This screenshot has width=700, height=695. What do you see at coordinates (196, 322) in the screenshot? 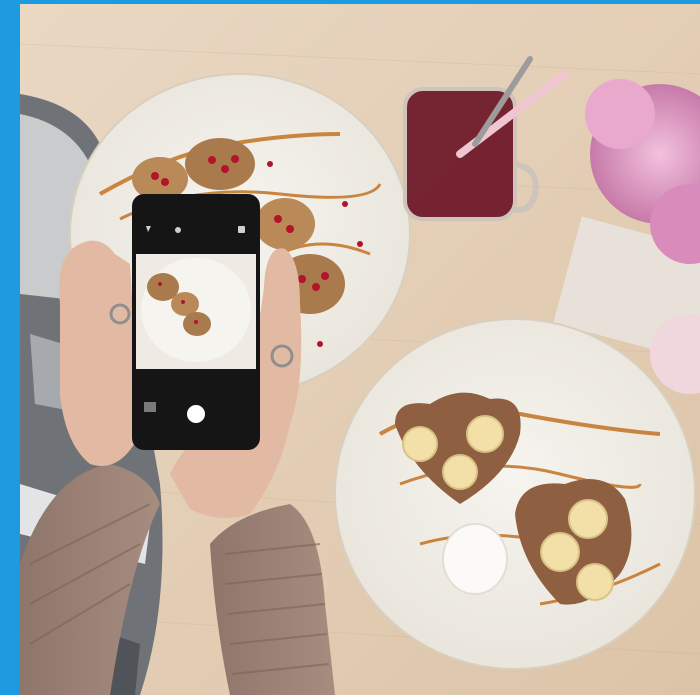
I see `smartphone` at bounding box center [196, 322].